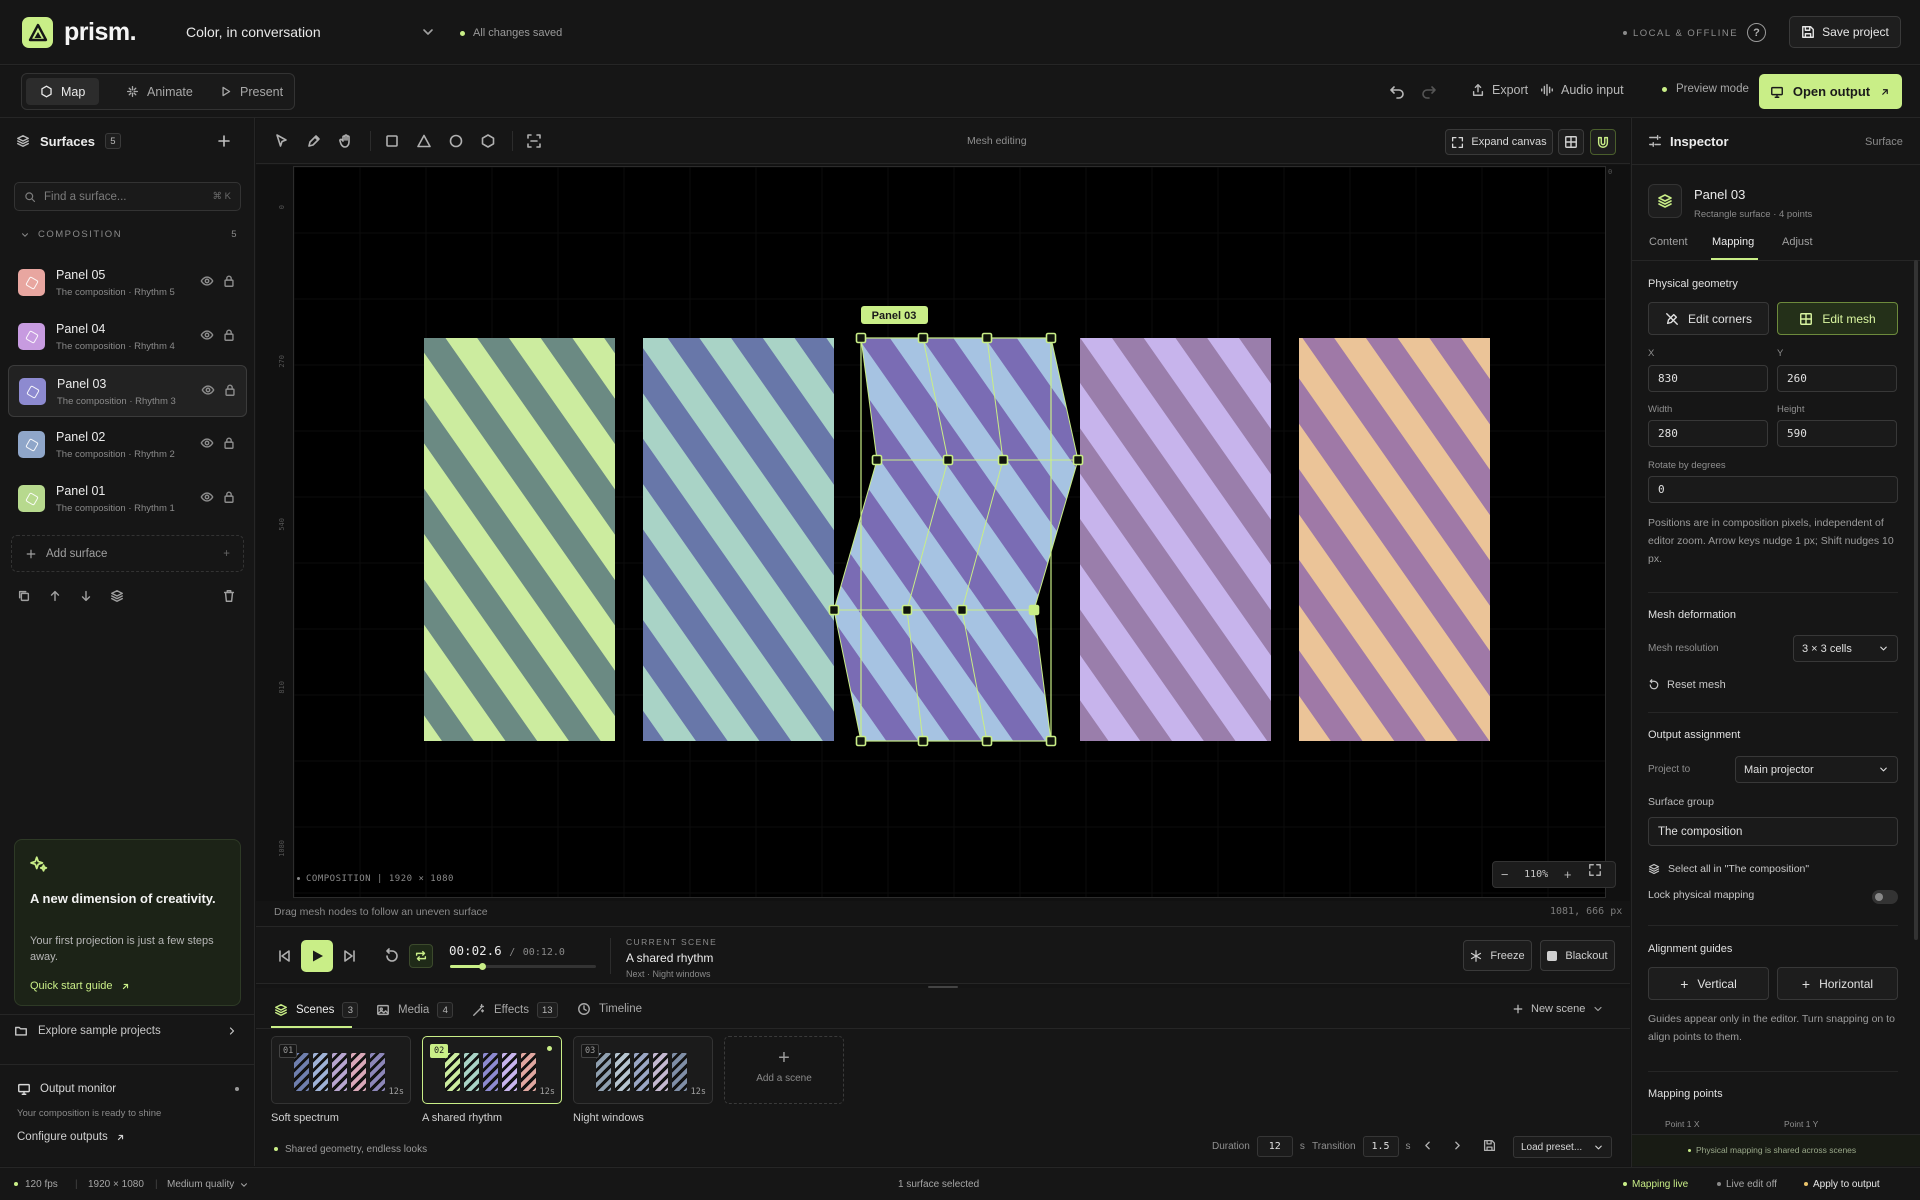 This screenshot has height=1200, width=1920. Describe the element at coordinates (1582, 90) in the screenshot. I see `audio-input-button: Audio input` at that location.